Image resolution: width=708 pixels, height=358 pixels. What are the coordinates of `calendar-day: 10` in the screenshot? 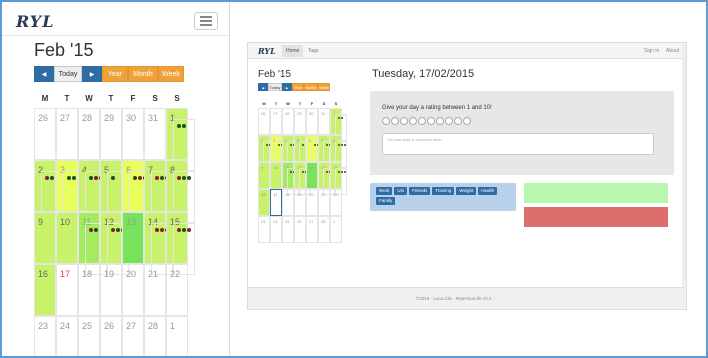 It's located at (276, 175).